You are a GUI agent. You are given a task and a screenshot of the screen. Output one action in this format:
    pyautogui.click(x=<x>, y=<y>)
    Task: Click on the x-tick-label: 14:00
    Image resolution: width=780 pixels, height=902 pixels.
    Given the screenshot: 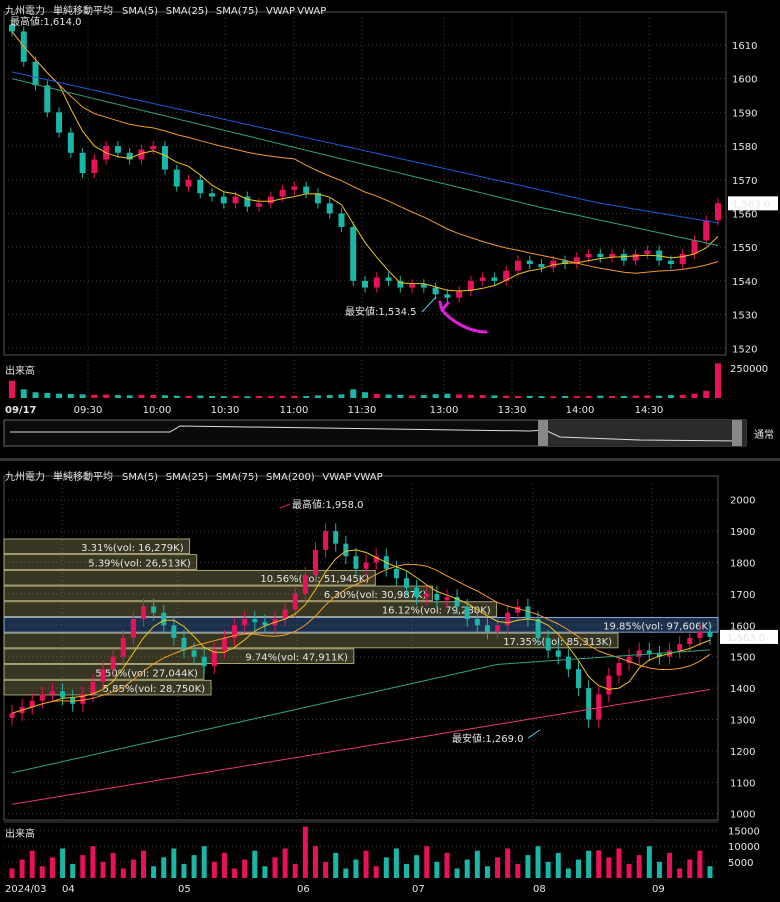 What is the action you would take?
    pyautogui.click(x=580, y=410)
    